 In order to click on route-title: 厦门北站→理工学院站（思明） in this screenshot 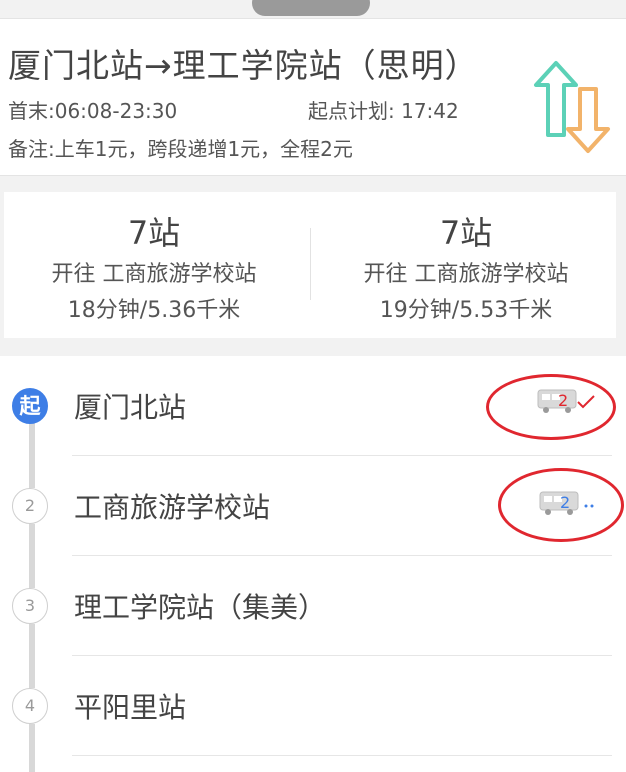, I will do `click(243, 65)`.